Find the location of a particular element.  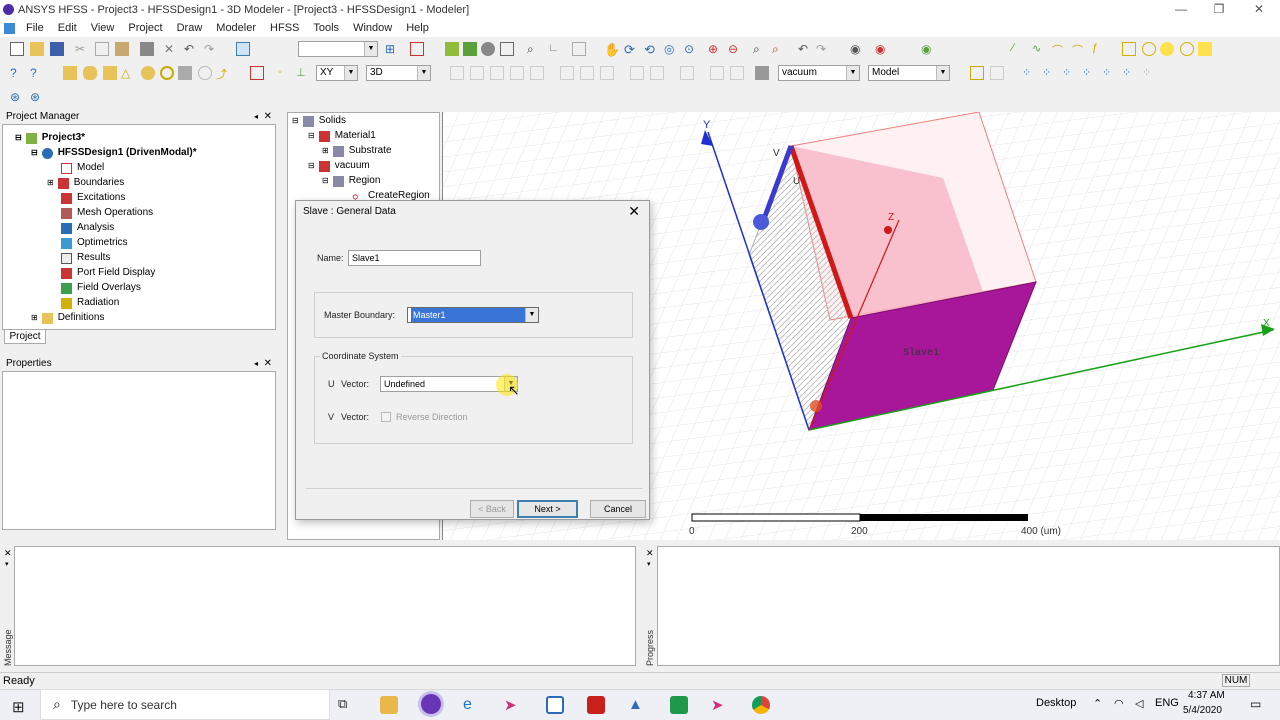

cancel-button: Cancel is located at coordinates (618, 509).